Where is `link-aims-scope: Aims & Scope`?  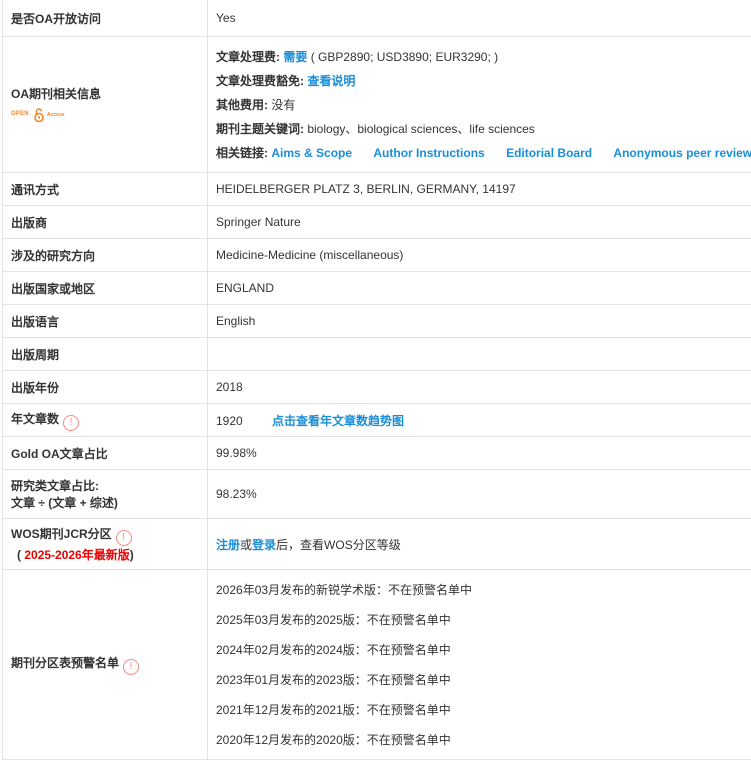 link-aims-scope: Aims & Scope is located at coordinates (311, 153).